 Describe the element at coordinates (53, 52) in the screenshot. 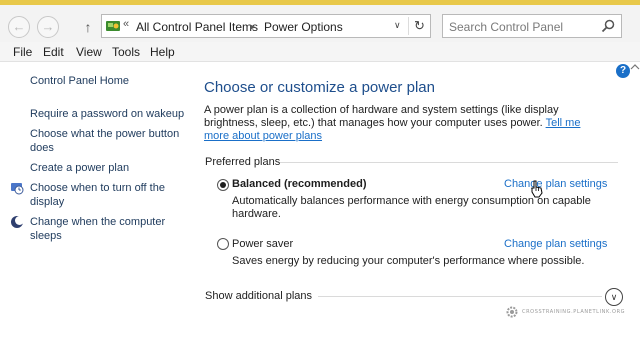

I see `menu-edit: Edit` at that location.